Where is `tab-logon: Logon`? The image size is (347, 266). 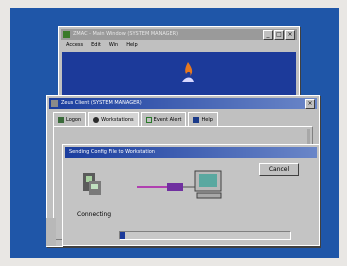 tab-logon: Logon is located at coordinates (70, 119).